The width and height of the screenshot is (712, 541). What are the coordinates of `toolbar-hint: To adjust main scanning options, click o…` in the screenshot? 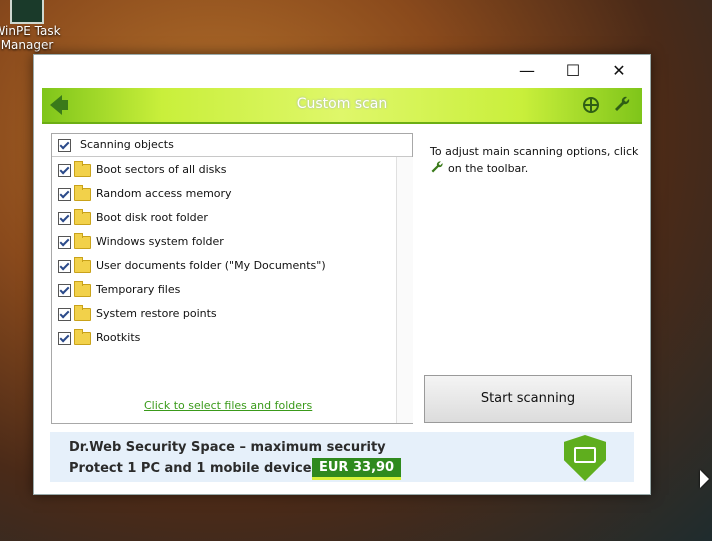 It's located at (535, 160).